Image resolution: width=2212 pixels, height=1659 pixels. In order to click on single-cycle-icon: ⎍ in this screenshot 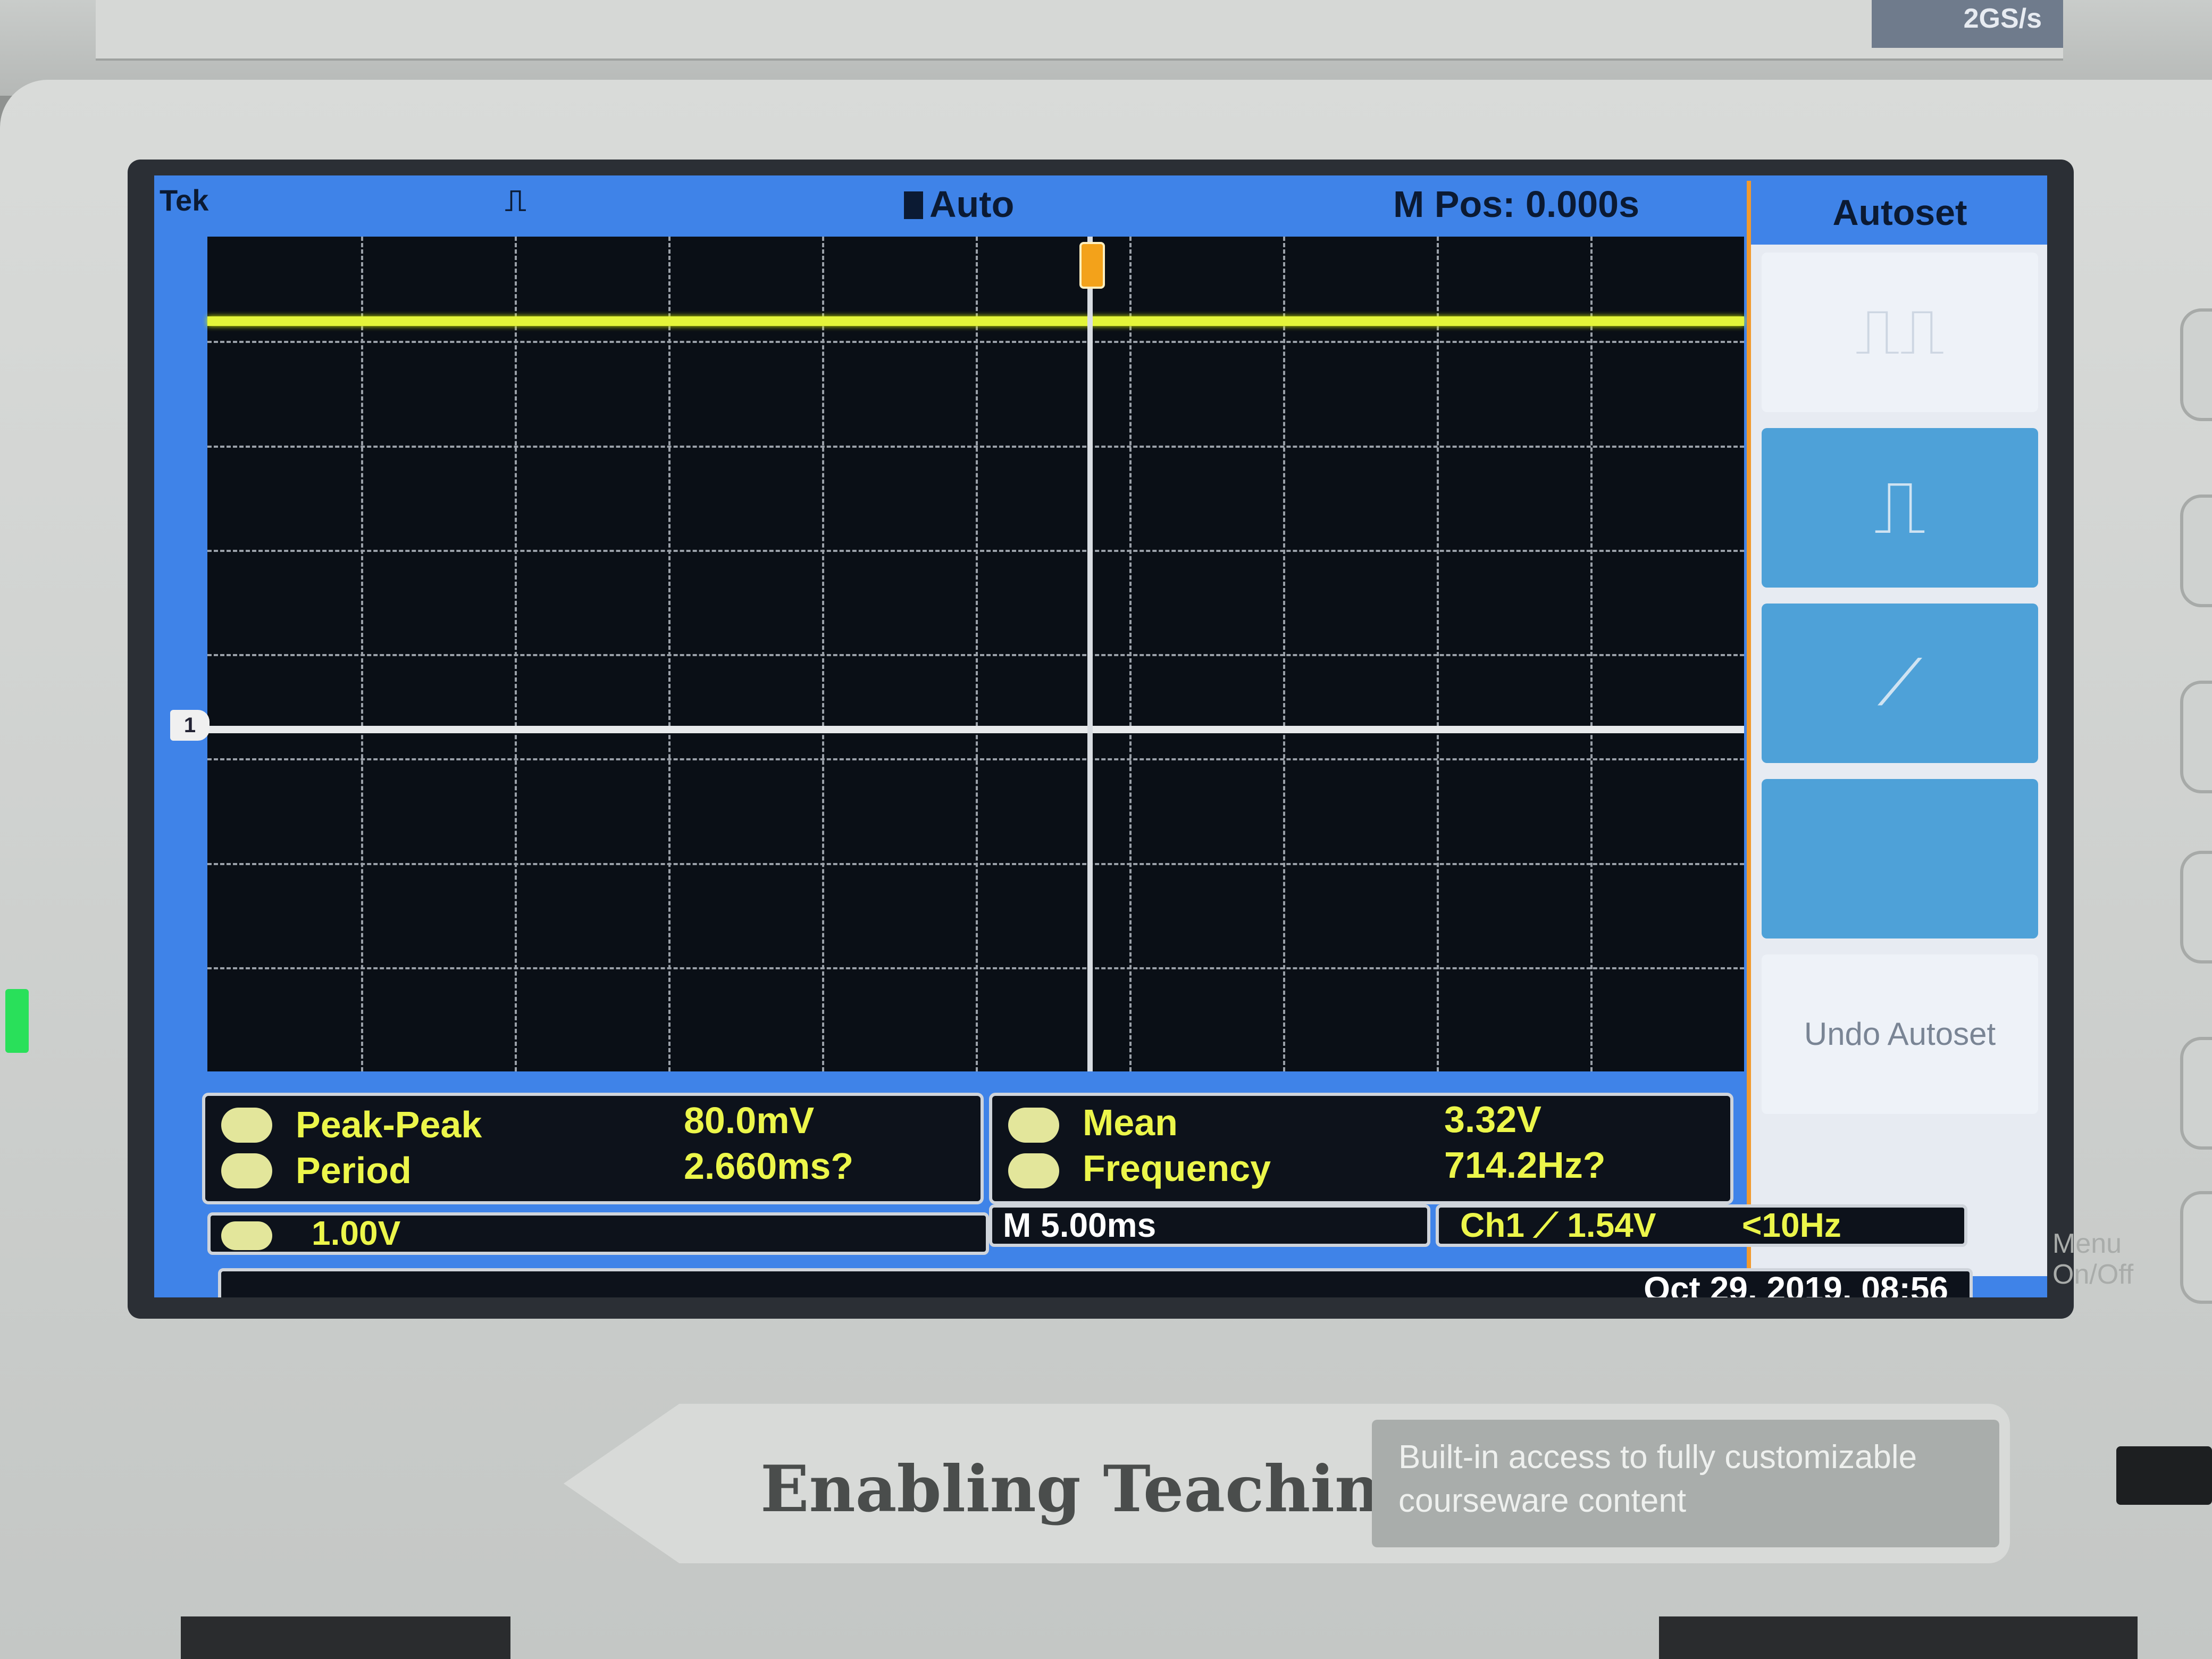, I will do `click(1899, 507)`.